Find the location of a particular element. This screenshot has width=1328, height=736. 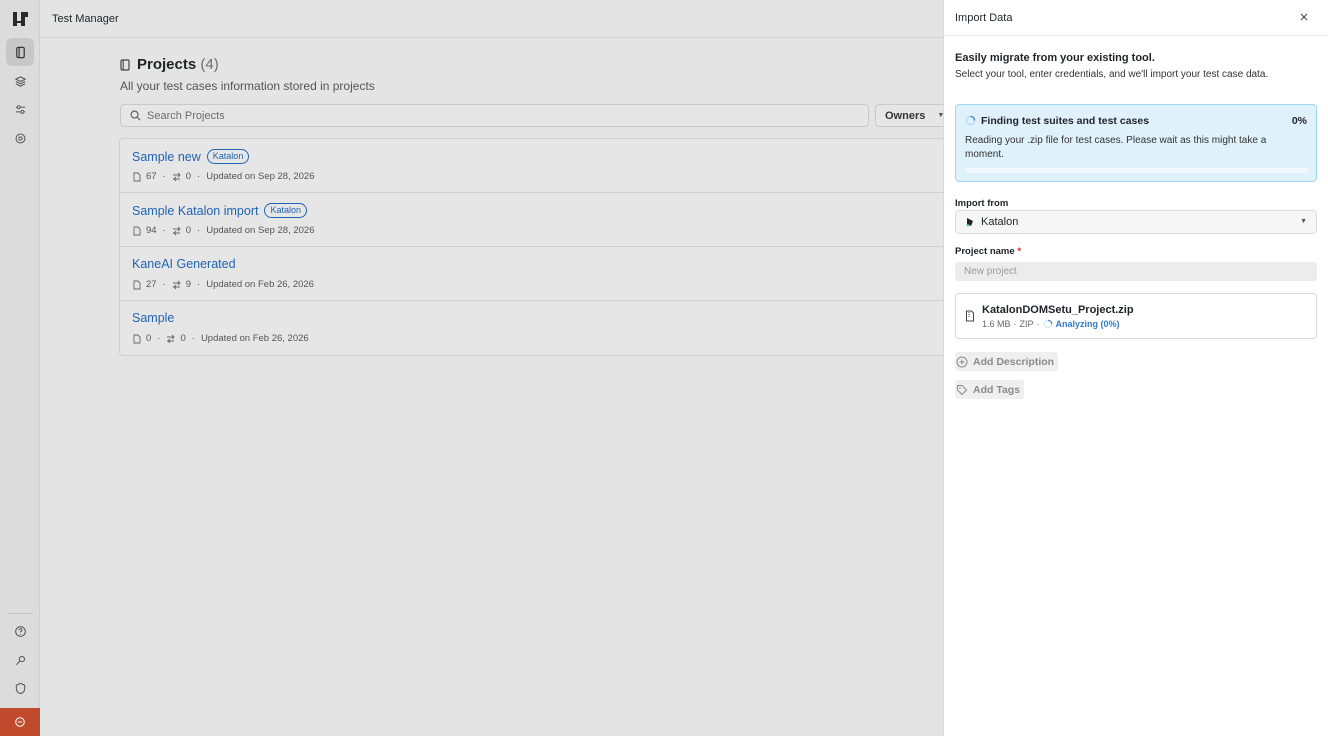

projects-count: (4) is located at coordinates (209, 64).